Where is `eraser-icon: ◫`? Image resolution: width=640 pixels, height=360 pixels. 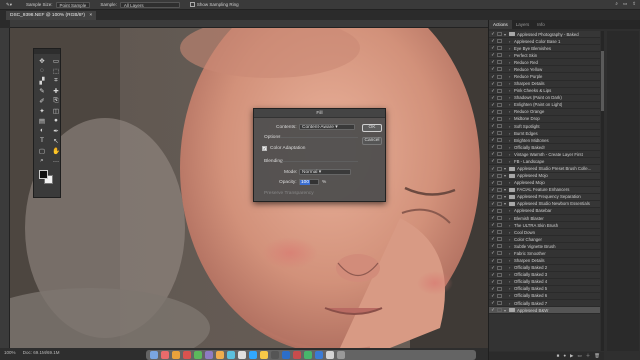
eraser-icon: ◫ is located at coordinates (56, 110).